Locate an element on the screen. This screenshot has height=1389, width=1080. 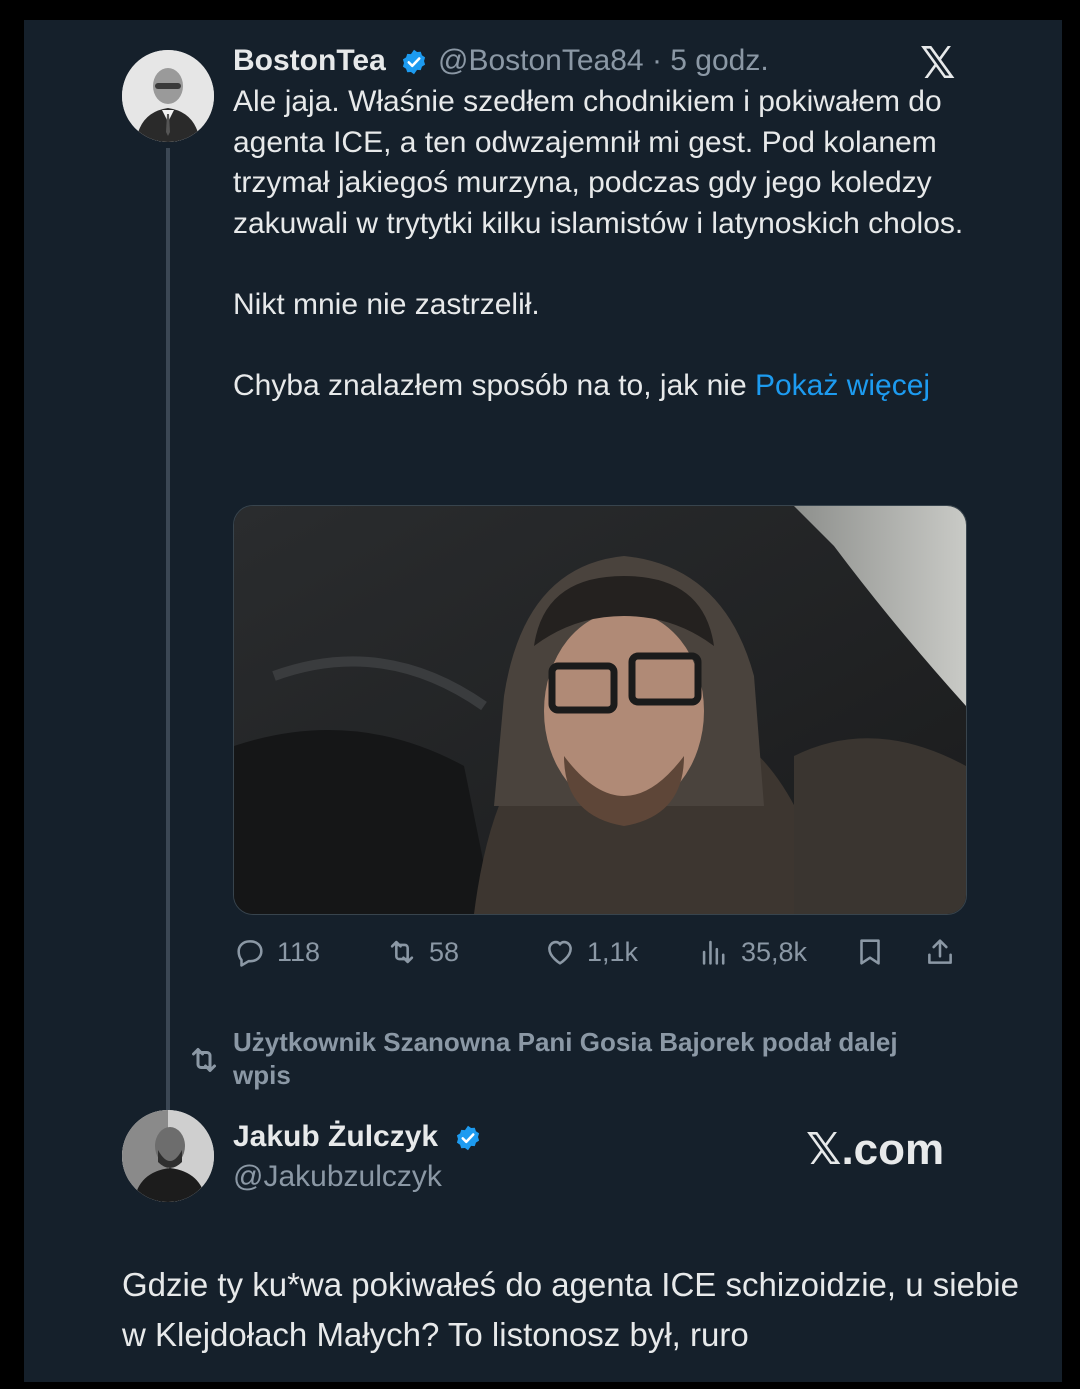
bookmark-icon is located at coordinates (870, 952).